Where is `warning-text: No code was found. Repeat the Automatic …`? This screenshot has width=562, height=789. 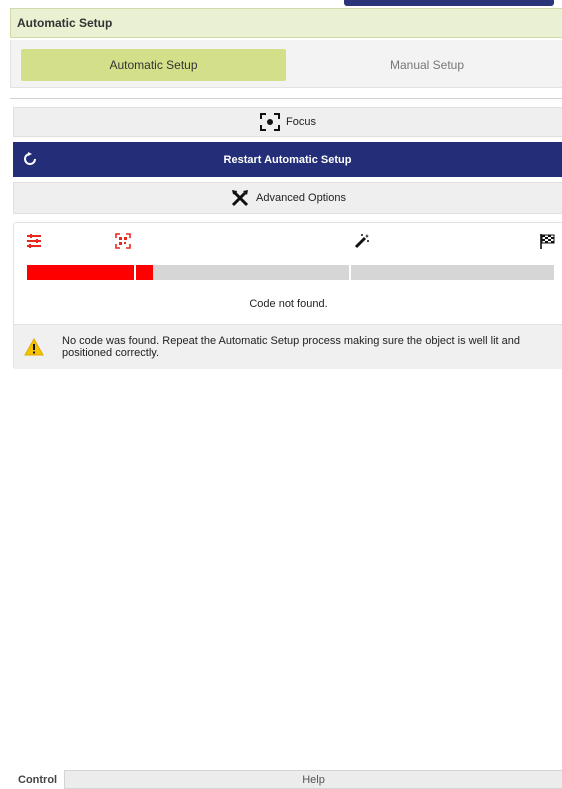 warning-text: No code was found. Repeat the Automatic … is located at coordinates (291, 347).